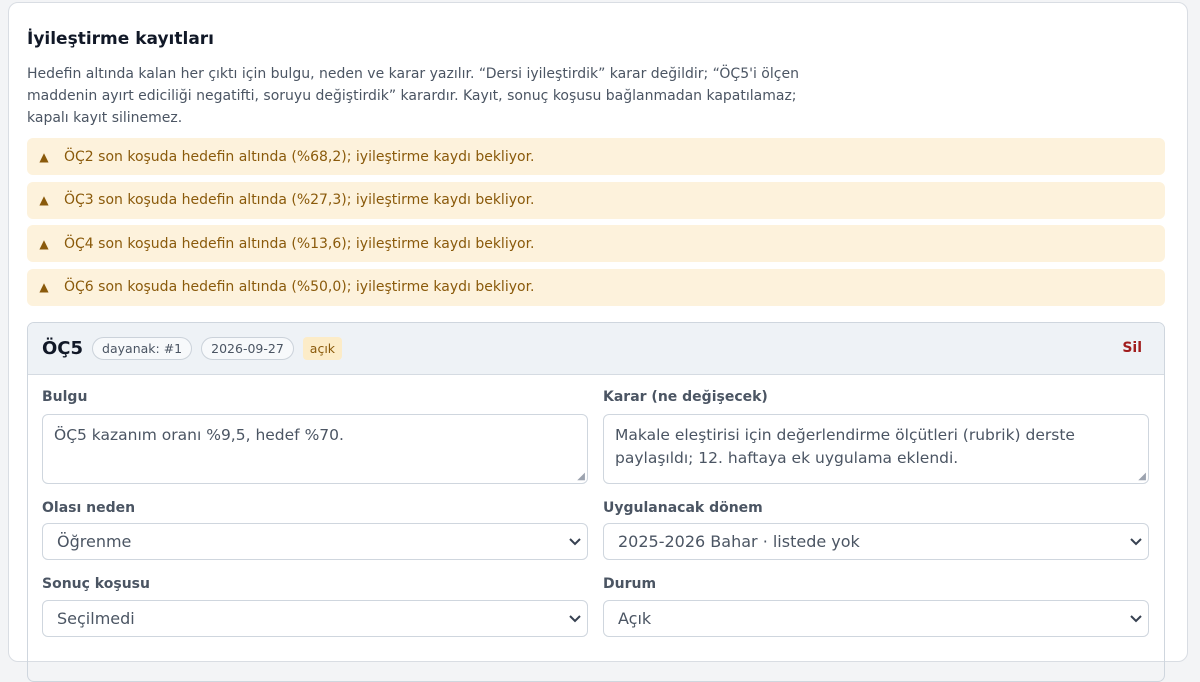 Image resolution: width=1200 pixels, height=682 pixels. Describe the element at coordinates (142, 348) in the screenshot. I see `basis-badge: dayanak: #1` at that location.